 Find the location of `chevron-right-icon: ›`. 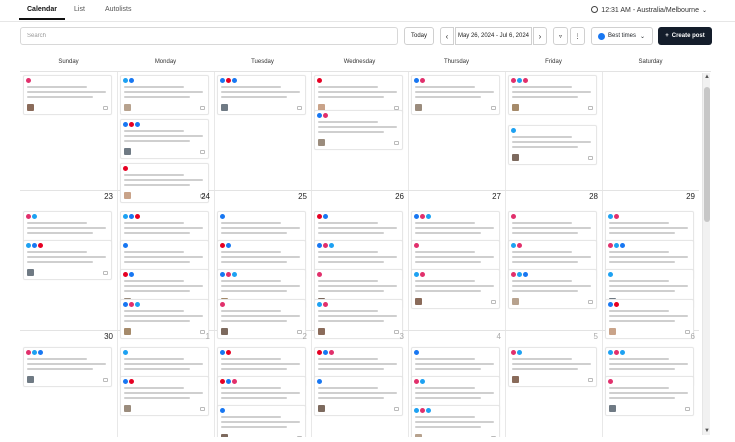

chevron-right-icon: › is located at coordinates (540, 36).